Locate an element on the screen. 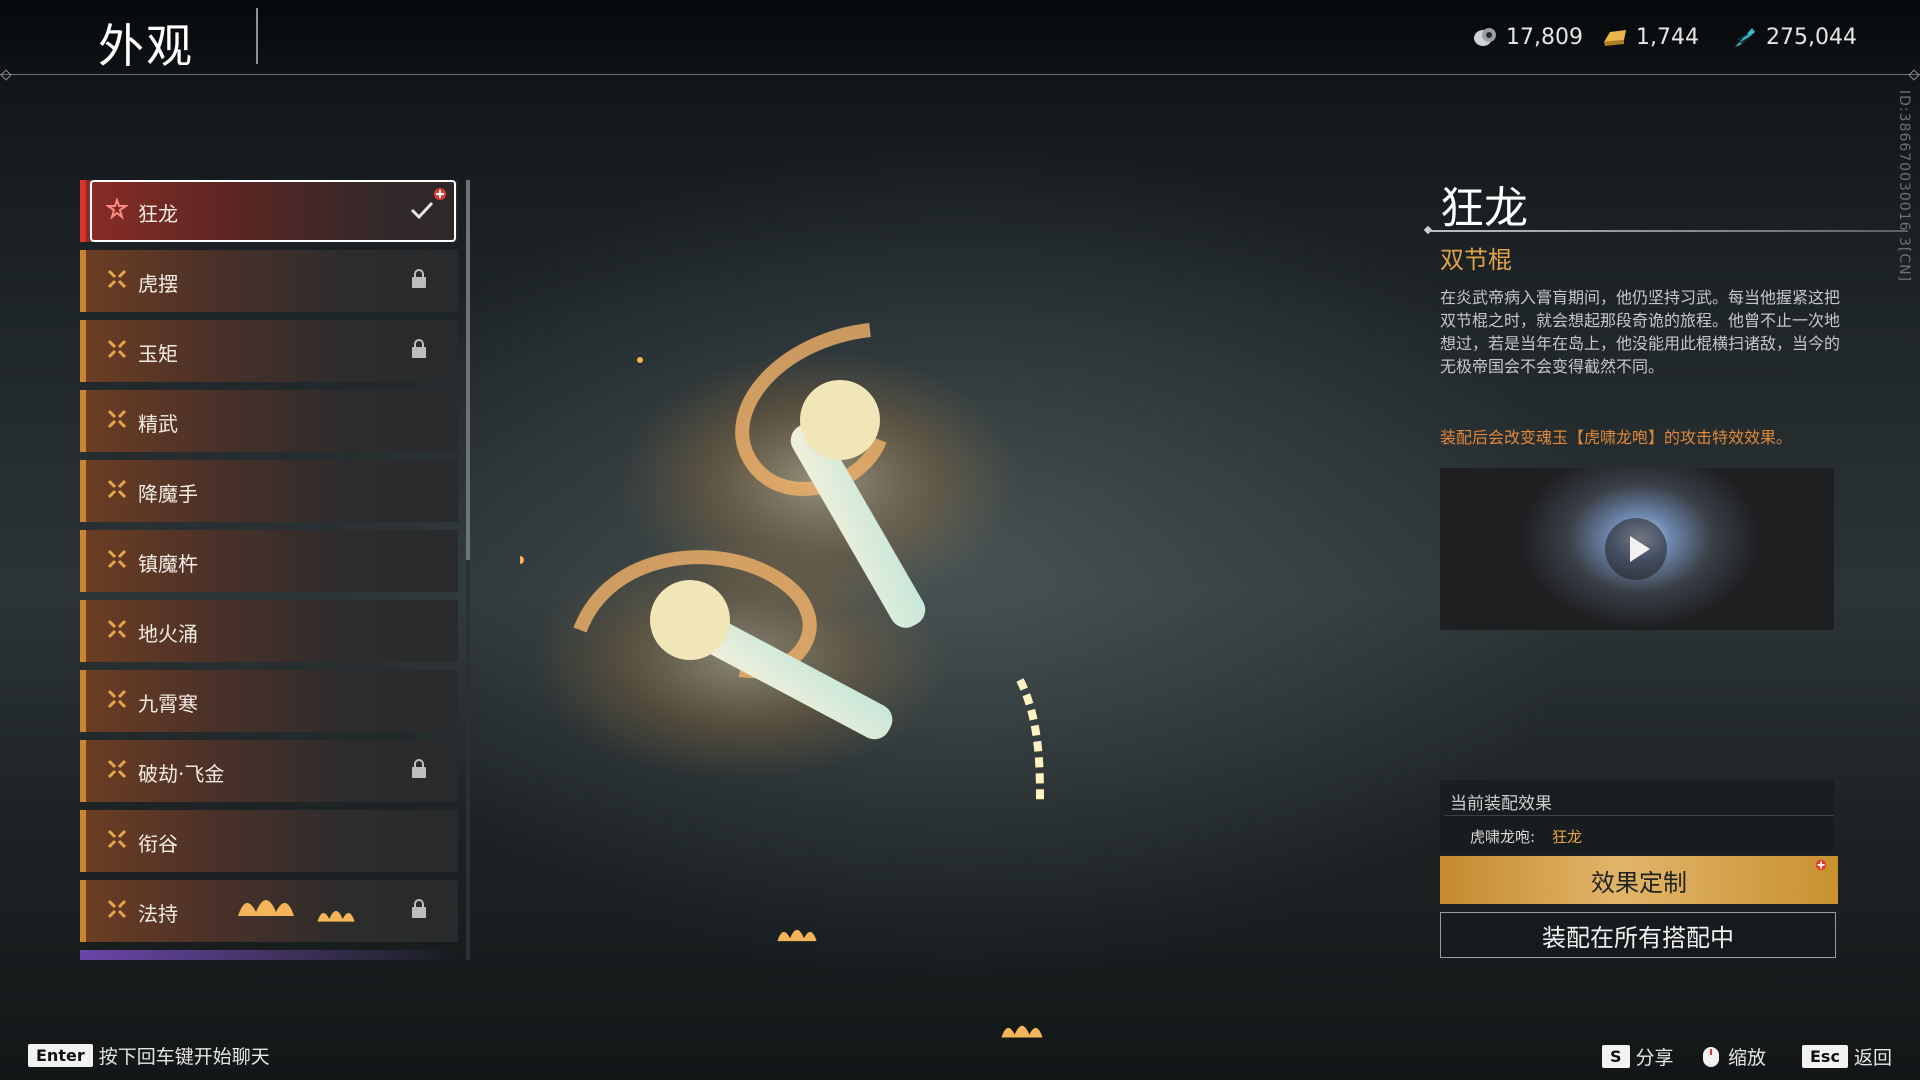 Image resolution: width=1920 pixels, height=1080 pixels. skin-label: 法持 is located at coordinates (158, 914).